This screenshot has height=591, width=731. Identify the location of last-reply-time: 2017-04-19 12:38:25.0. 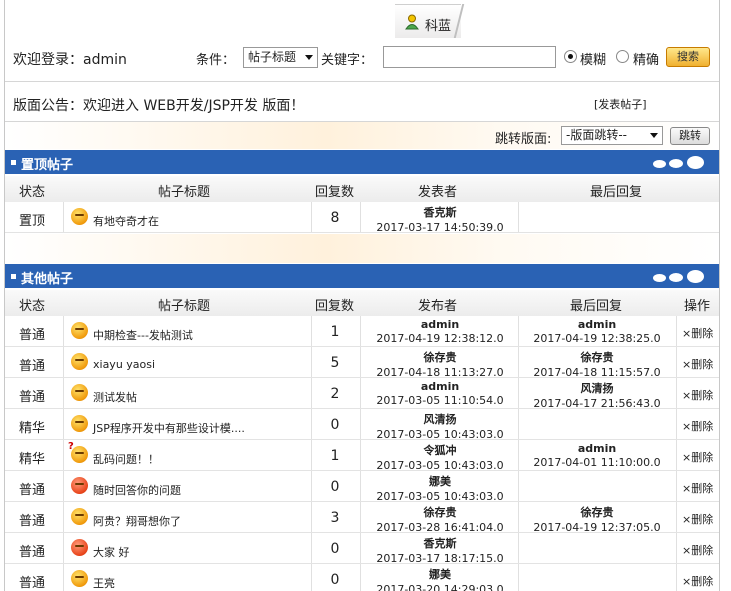
(597, 338).